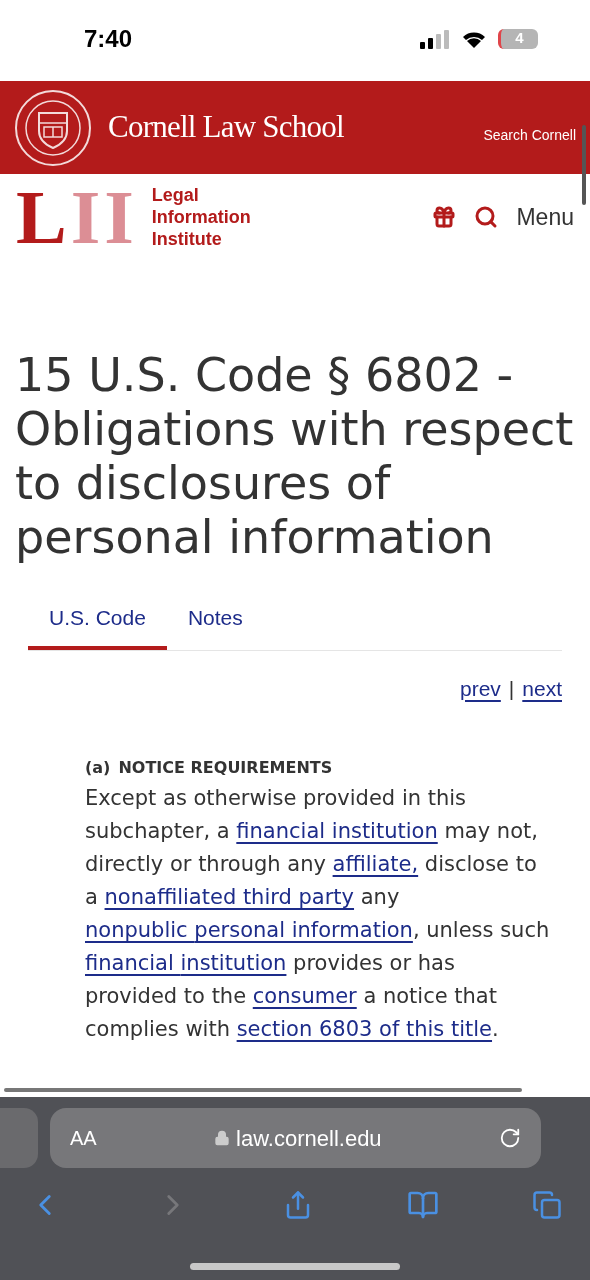 The height and width of the screenshot is (1280, 590). Describe the element at coordinates (83, 1138) in the screenshot. I see `text-size-button: AA` at that location.